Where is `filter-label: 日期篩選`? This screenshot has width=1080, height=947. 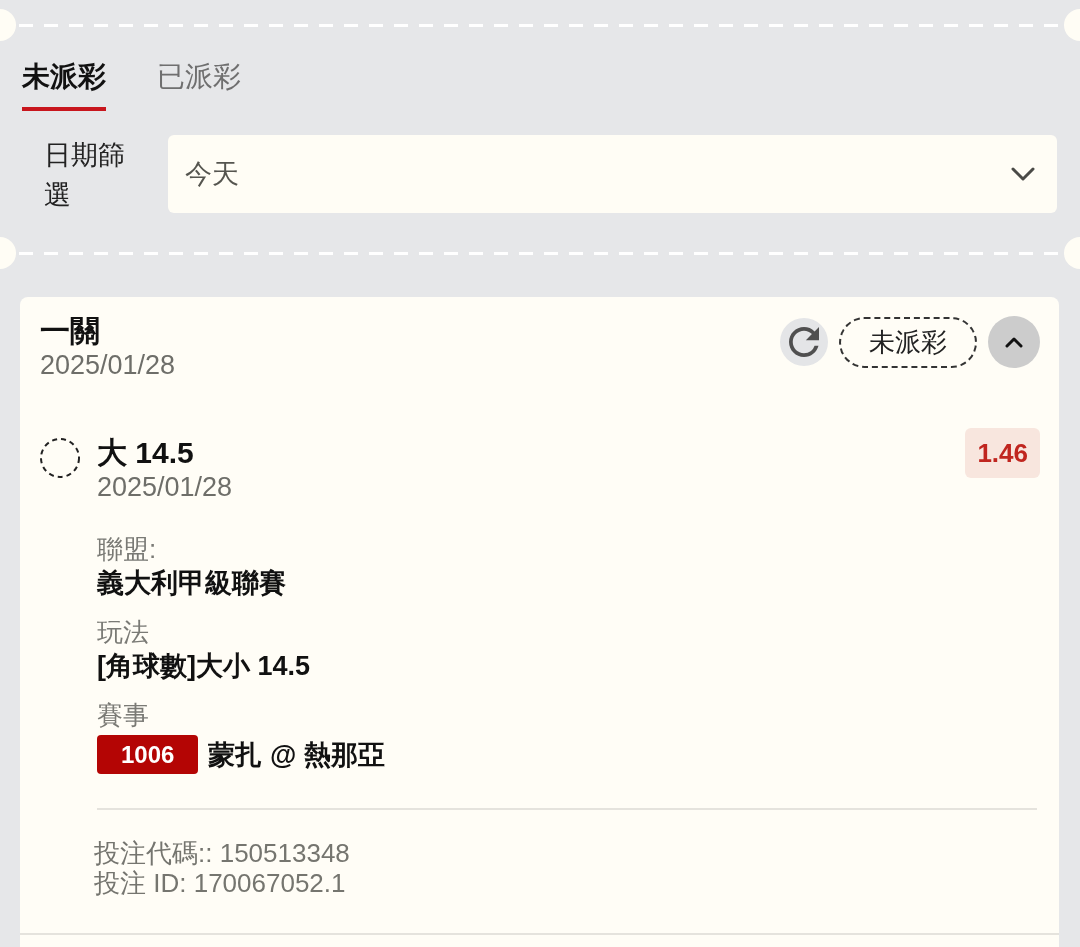
filter-label: 日期篩選 is located at coordinates (85, 175).